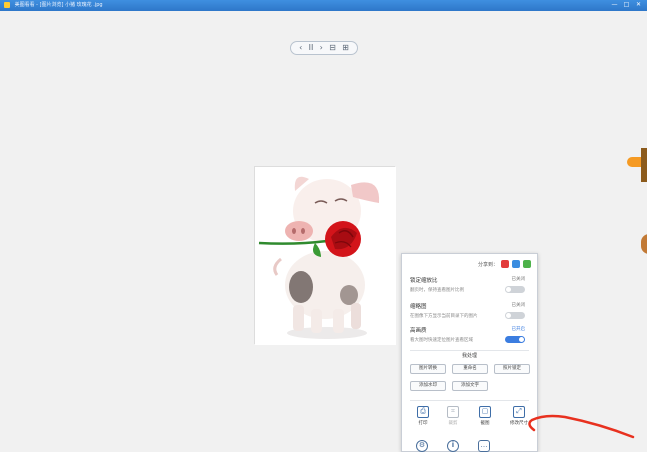 The image size is (647, 452). I want to click on maximize-button: □, so click(626, 5).